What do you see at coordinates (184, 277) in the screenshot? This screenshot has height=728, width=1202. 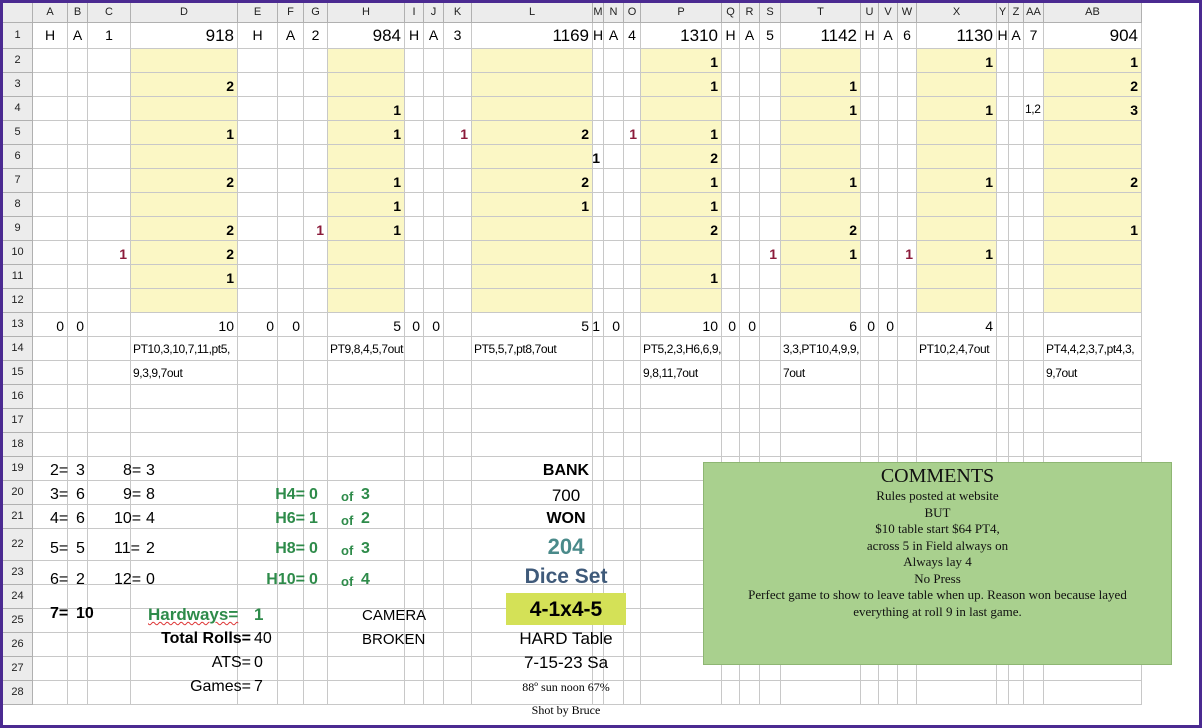 I see `cell-d11: 1` at bounding box center [184, 277].